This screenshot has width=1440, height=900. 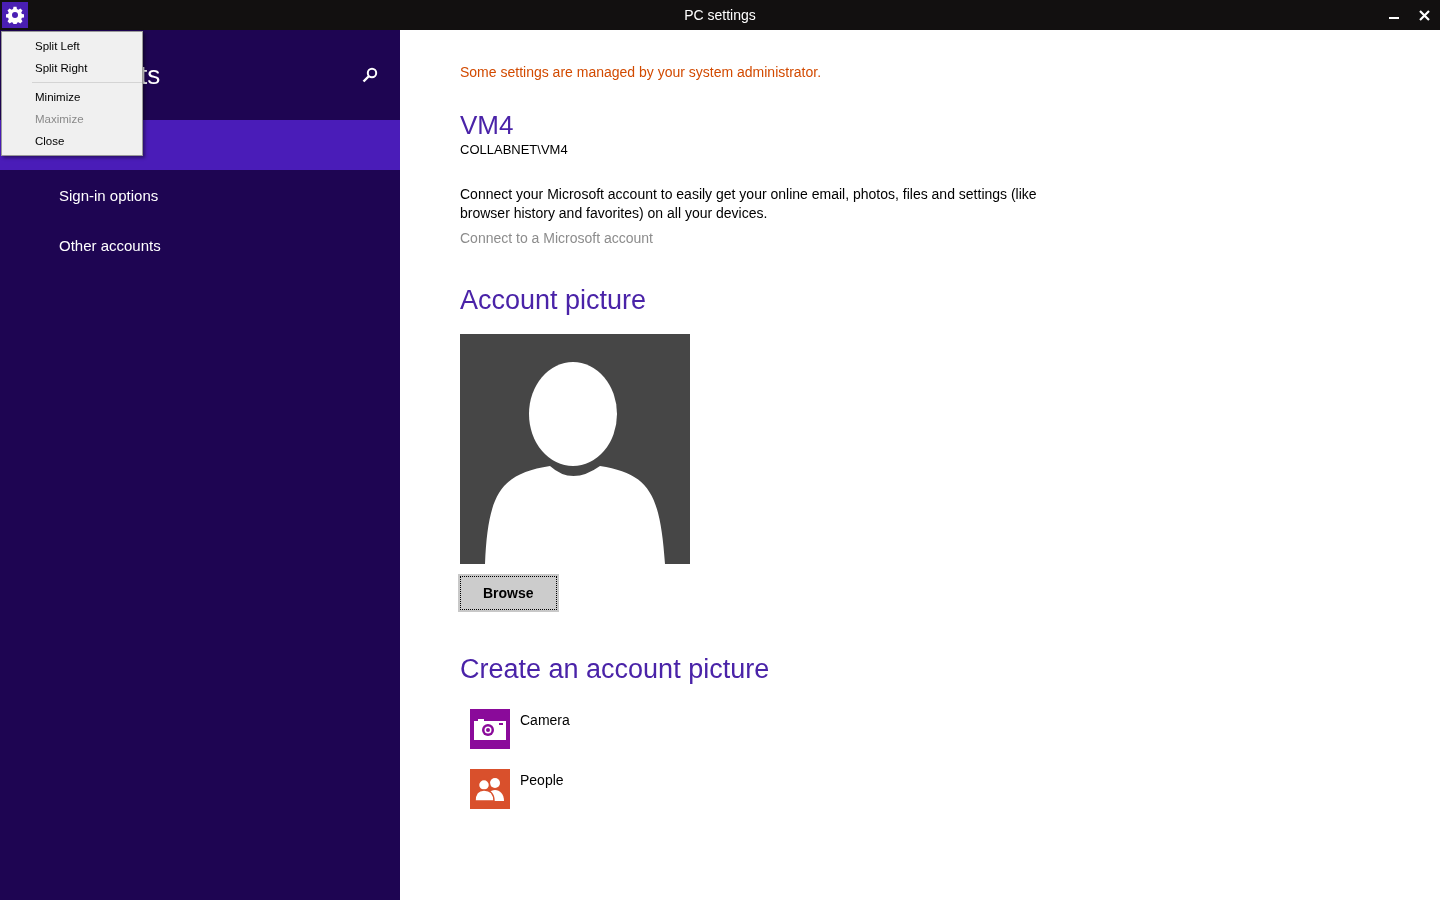 I want to click on connect-link: Connect to a Microsoft account, so click(x=556, y=238).